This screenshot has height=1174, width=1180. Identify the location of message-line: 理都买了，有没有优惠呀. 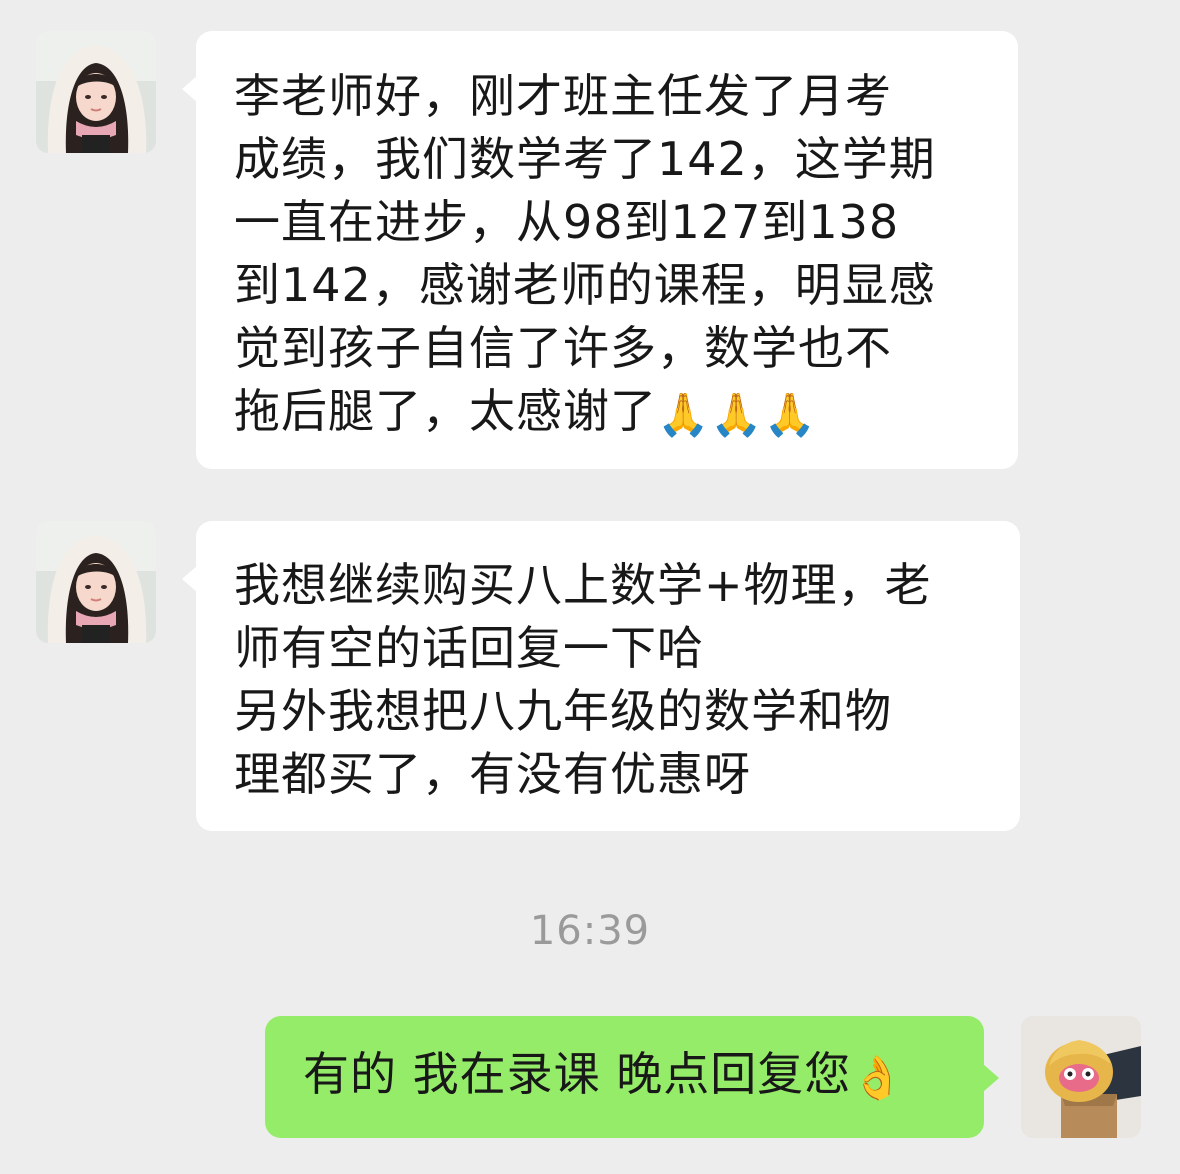
(492, 774).